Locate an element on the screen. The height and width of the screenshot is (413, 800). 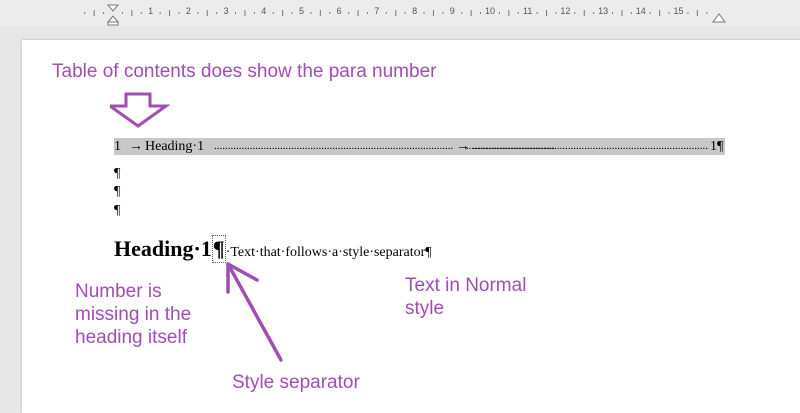
ruler-number: 10 is located at coordinates (490, 11).